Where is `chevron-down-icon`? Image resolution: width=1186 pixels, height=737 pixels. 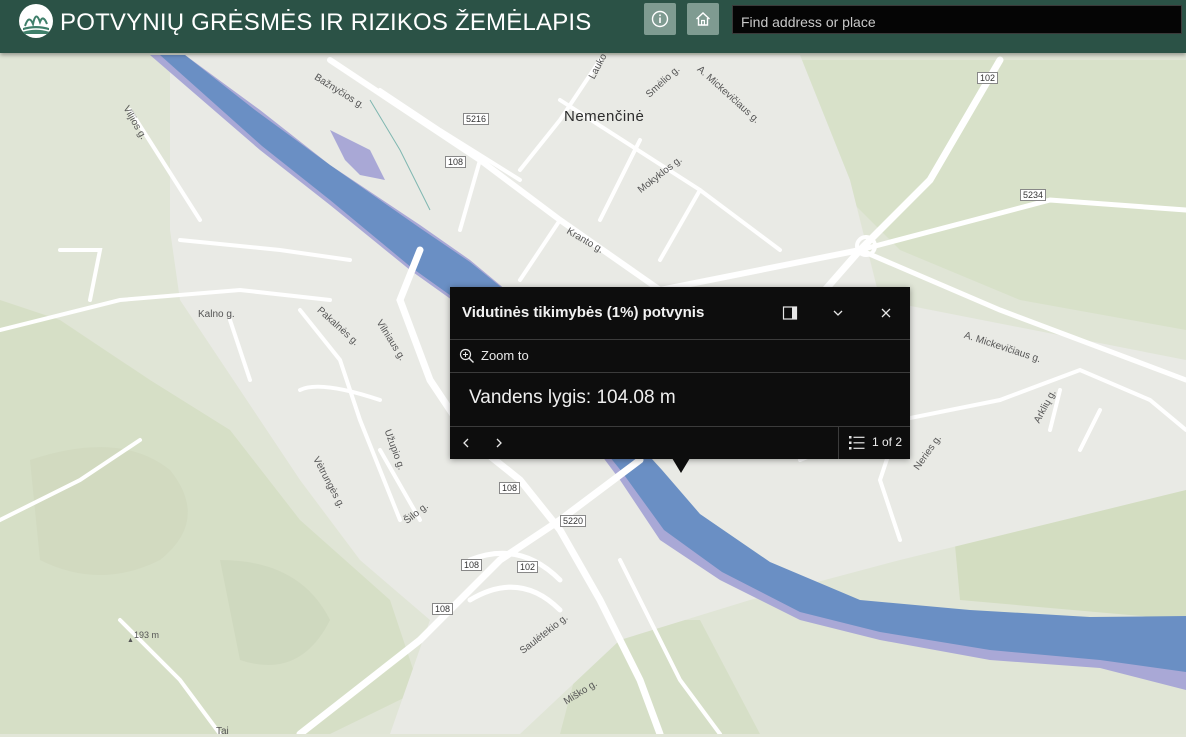
chevron-down-icon is located at coordinates (838, 313).